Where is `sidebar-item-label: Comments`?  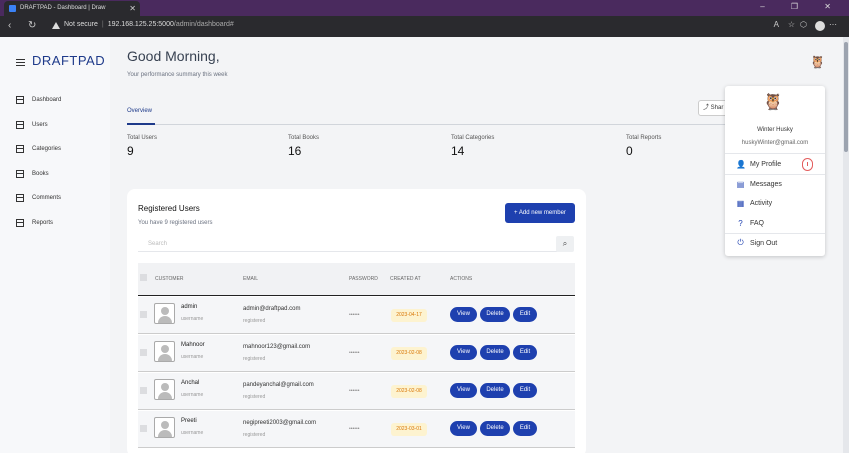 sidebar-item-label: Comments is located at coordinates (47, 198).